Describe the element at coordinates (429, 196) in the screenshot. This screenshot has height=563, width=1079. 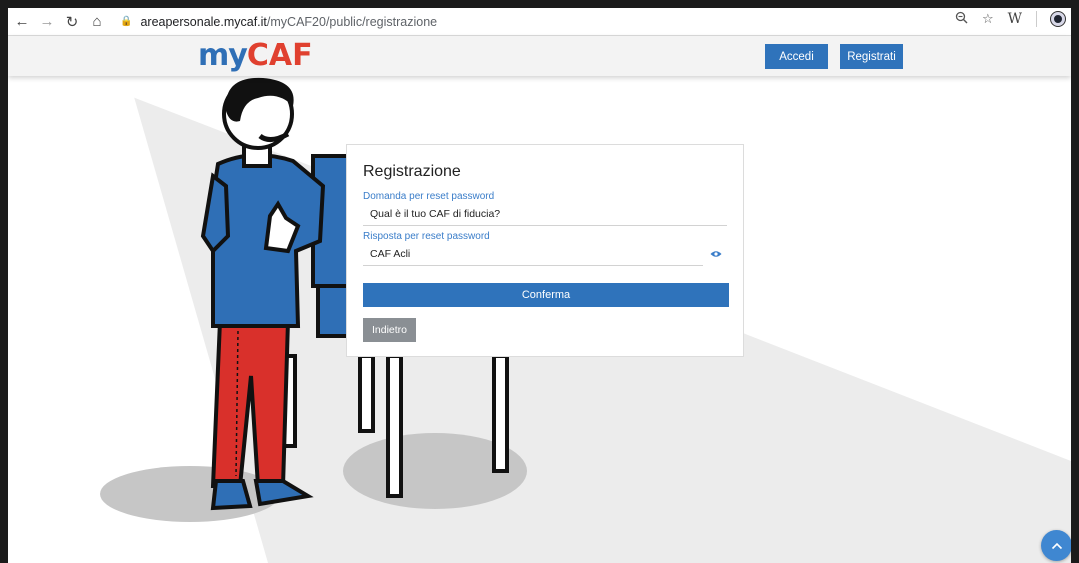
I see `question-label: Domanda per reset password` at that location.